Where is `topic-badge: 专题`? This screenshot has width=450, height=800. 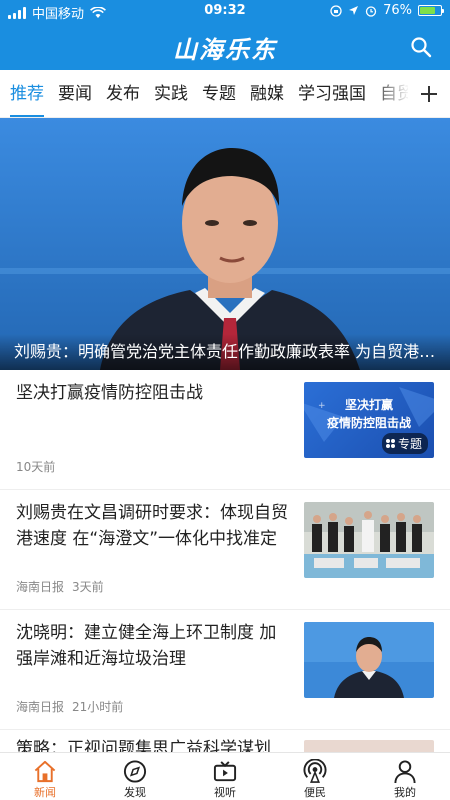 topic-badge: 专题 is located at coordinates (404, 443).